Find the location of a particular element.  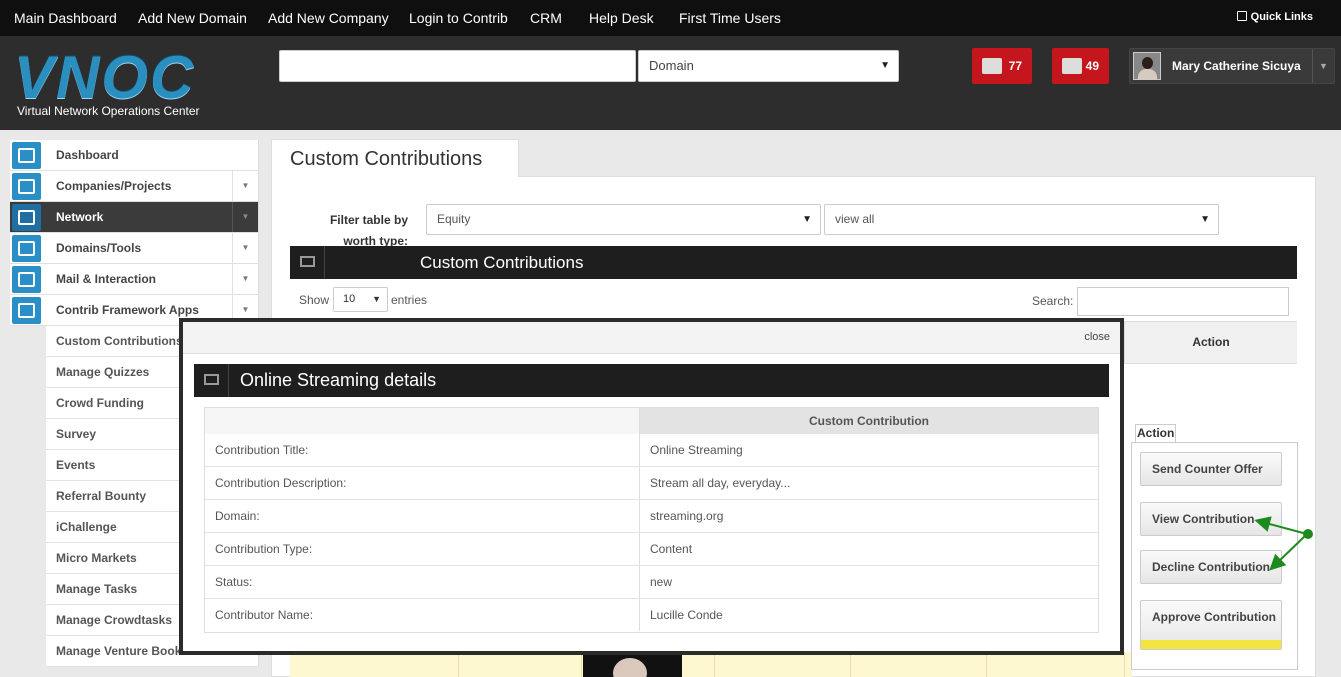

field-label: Contributor Name: is located at coordinates (422, 615).